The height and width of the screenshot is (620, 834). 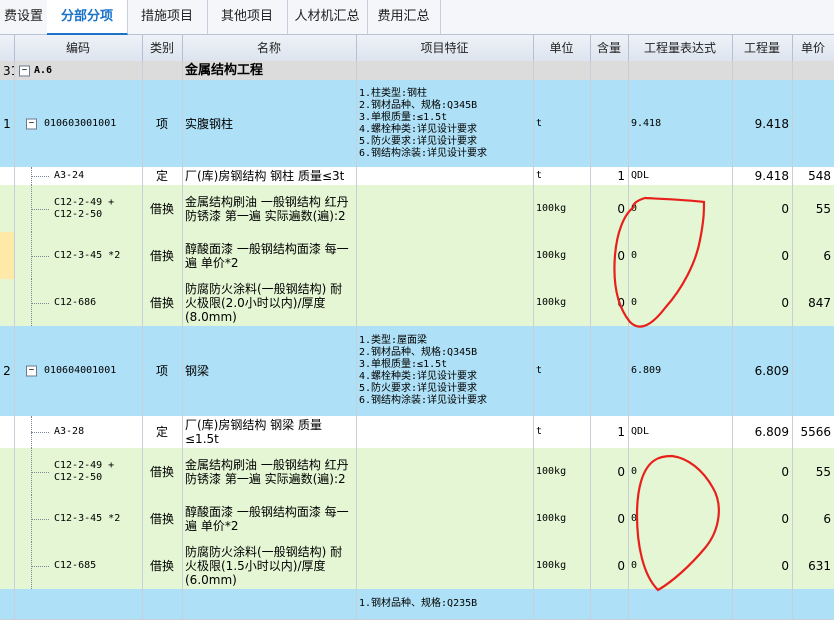 What do you see at coordinates (78, 176) in the screenshot?
I see `cell-code: A3-24` at bounding box center [78, 176].